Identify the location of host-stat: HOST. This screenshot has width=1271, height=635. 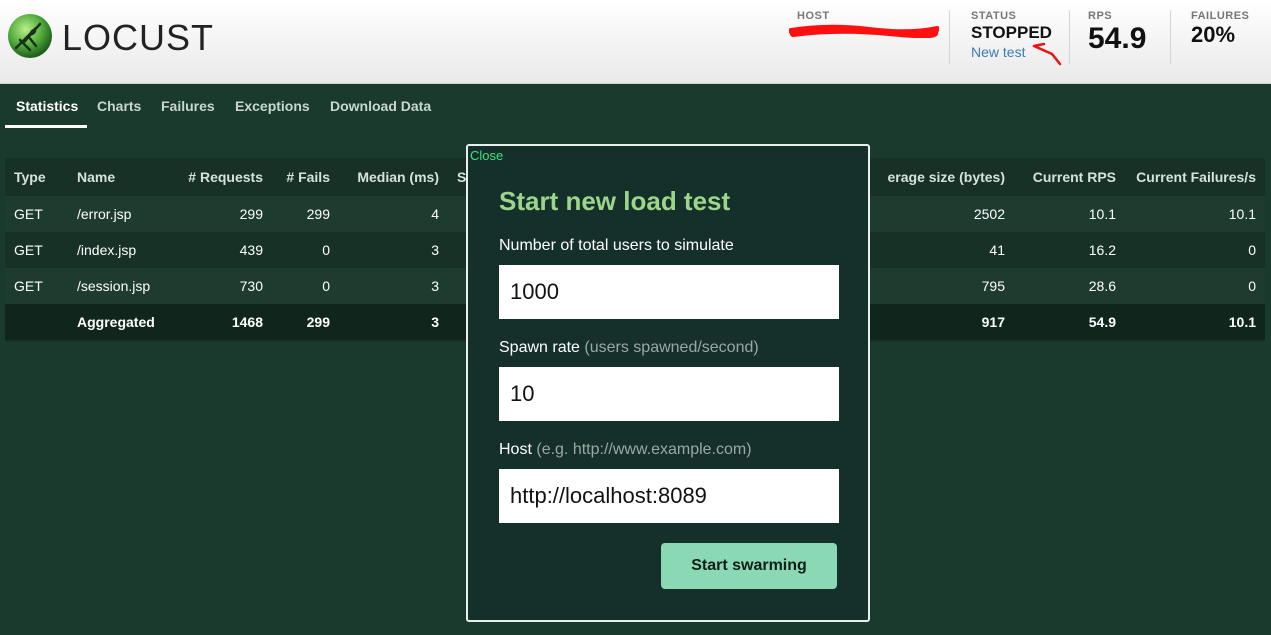
(868, 37).